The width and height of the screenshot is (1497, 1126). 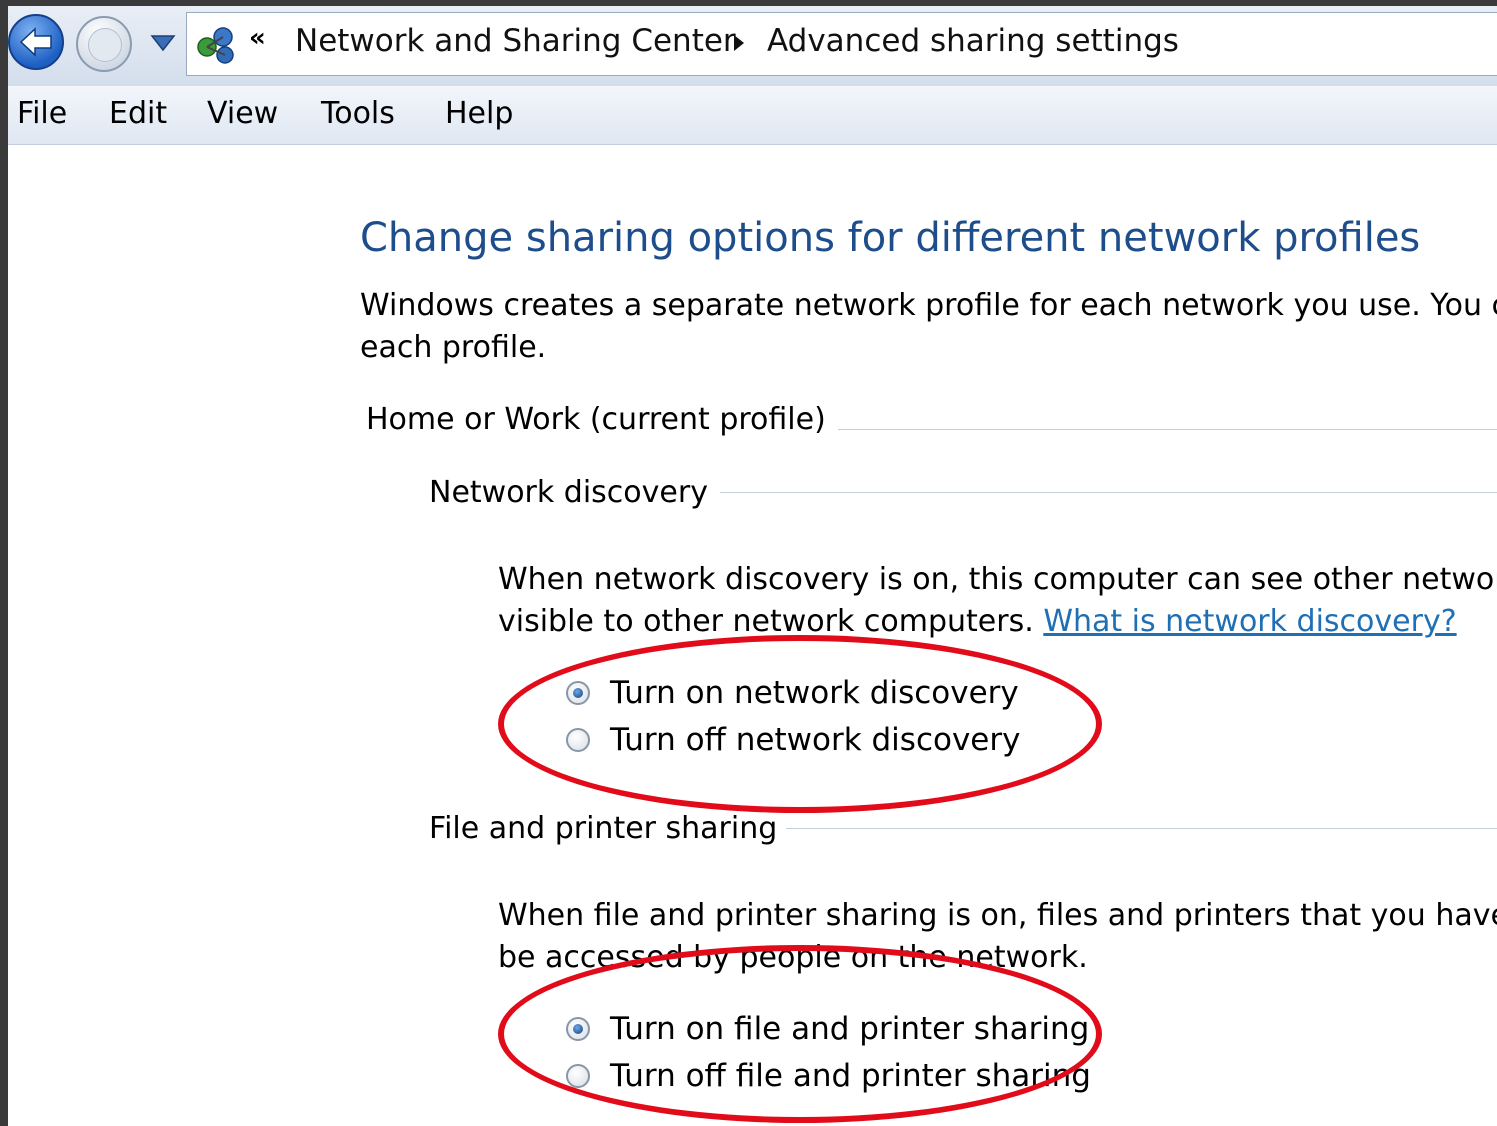 I want to click on forward-arrow-icon, so click(x=105, y=45).